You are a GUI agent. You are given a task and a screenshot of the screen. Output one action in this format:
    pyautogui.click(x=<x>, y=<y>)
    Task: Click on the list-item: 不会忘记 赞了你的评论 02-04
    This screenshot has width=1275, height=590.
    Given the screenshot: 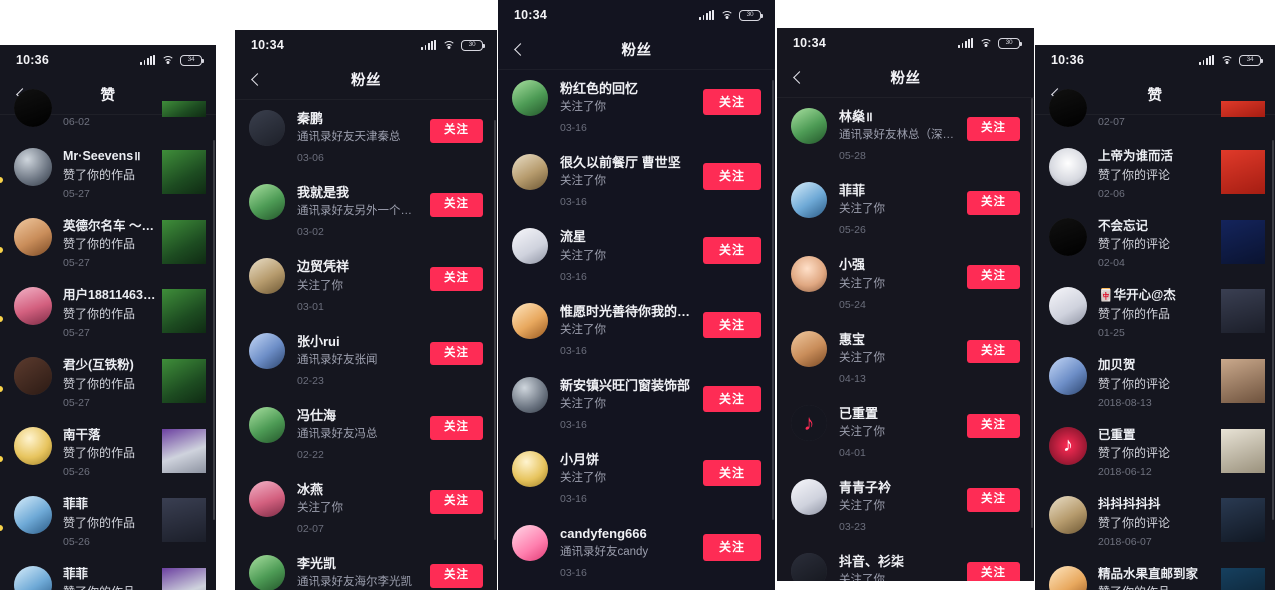 What is the action you would take?
    pyautogui.click(x=1155, y=244)
    